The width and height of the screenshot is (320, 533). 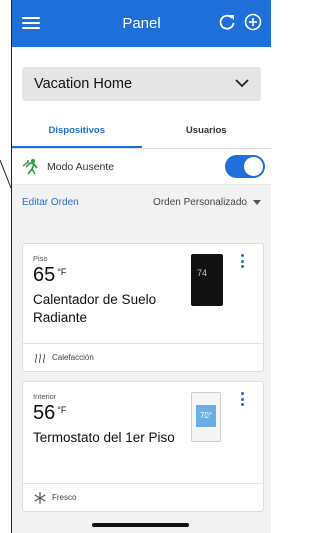 I want to click on tab-bar: Dispositivos Usuarios, so click(x=141, y=131).